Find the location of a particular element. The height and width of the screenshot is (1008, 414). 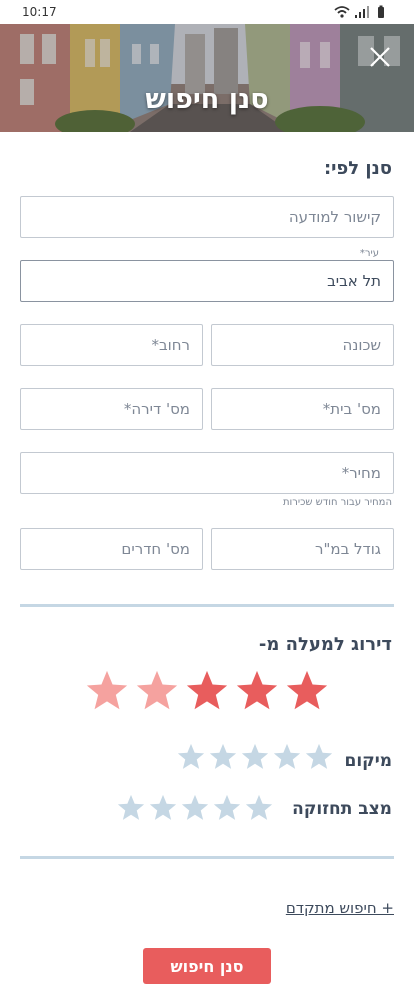

city-field is located at coordinates (207, 281).